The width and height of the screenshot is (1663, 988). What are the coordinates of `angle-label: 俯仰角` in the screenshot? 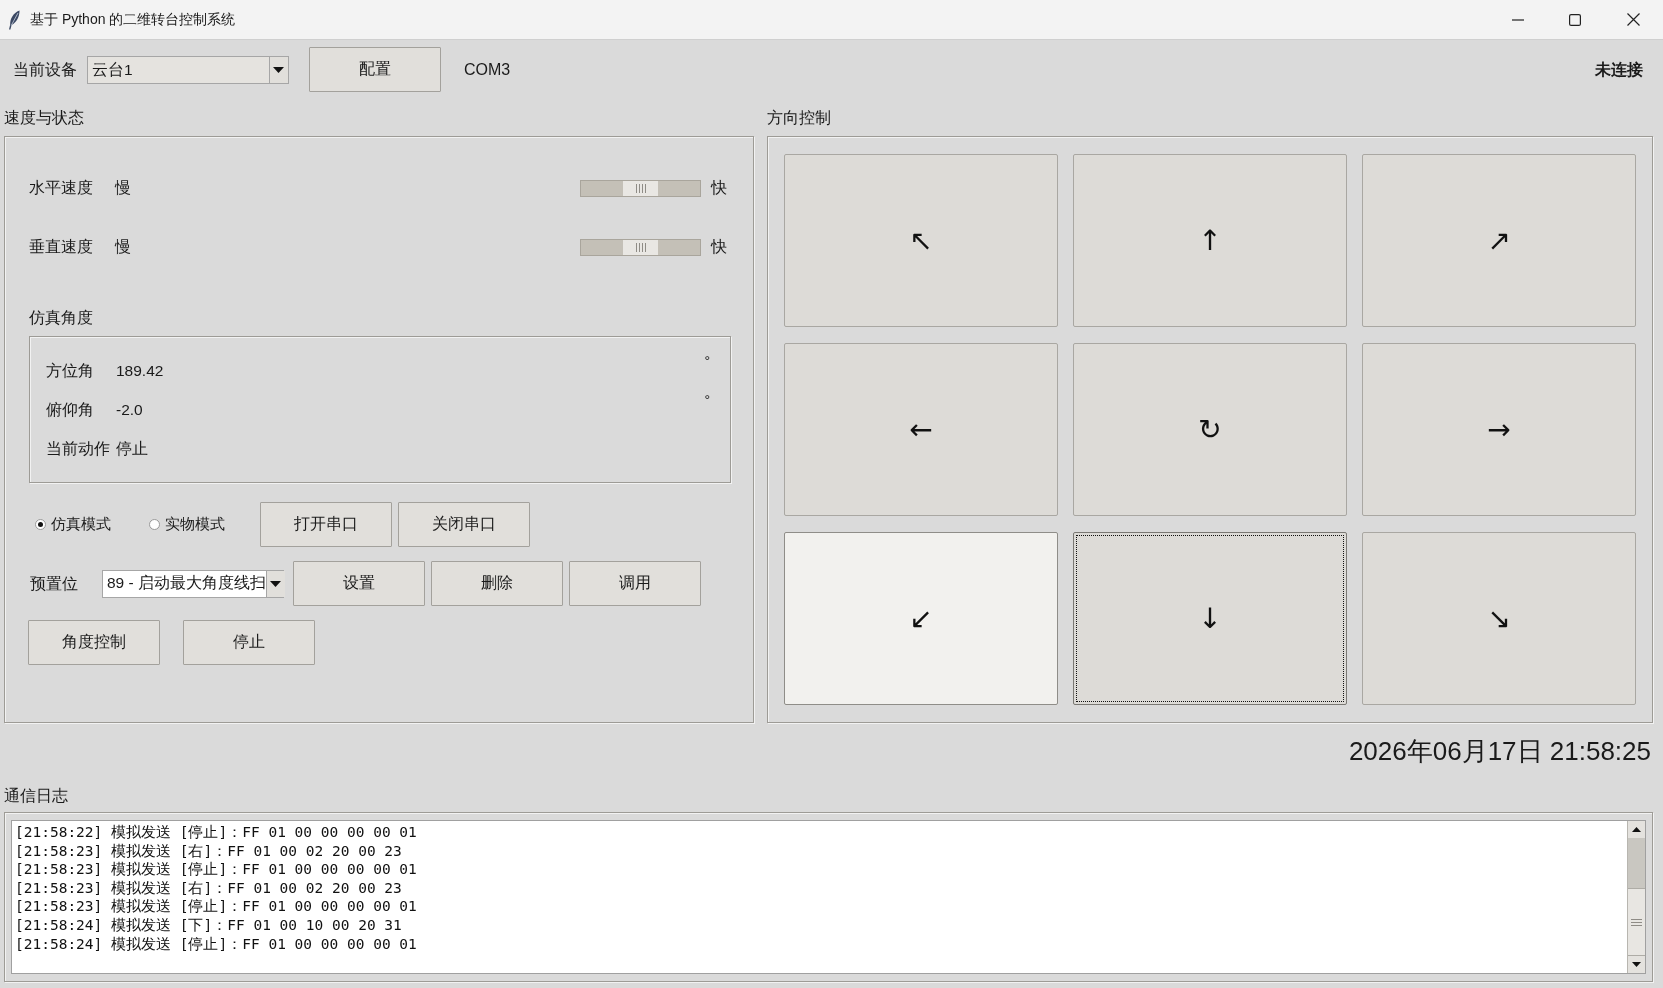 It's located at (70, 410).